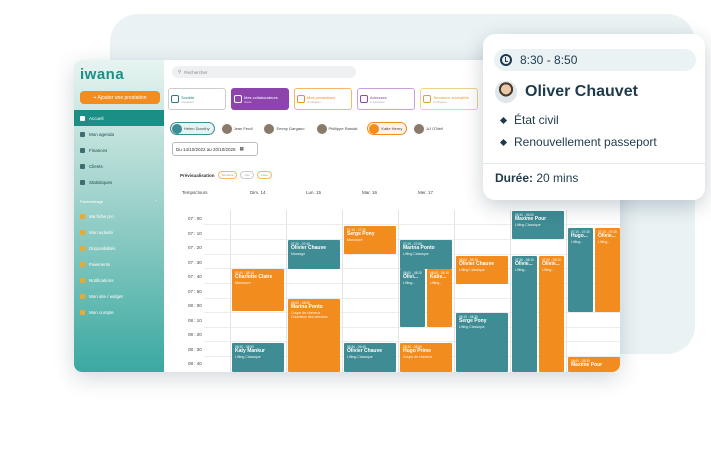  What do you see at coordinates (215, 149) in the screenshot?
I see `date-range-picker: Du 14/10/2022 au 20/10/2025 ▦` at bounding box center [215, 149].